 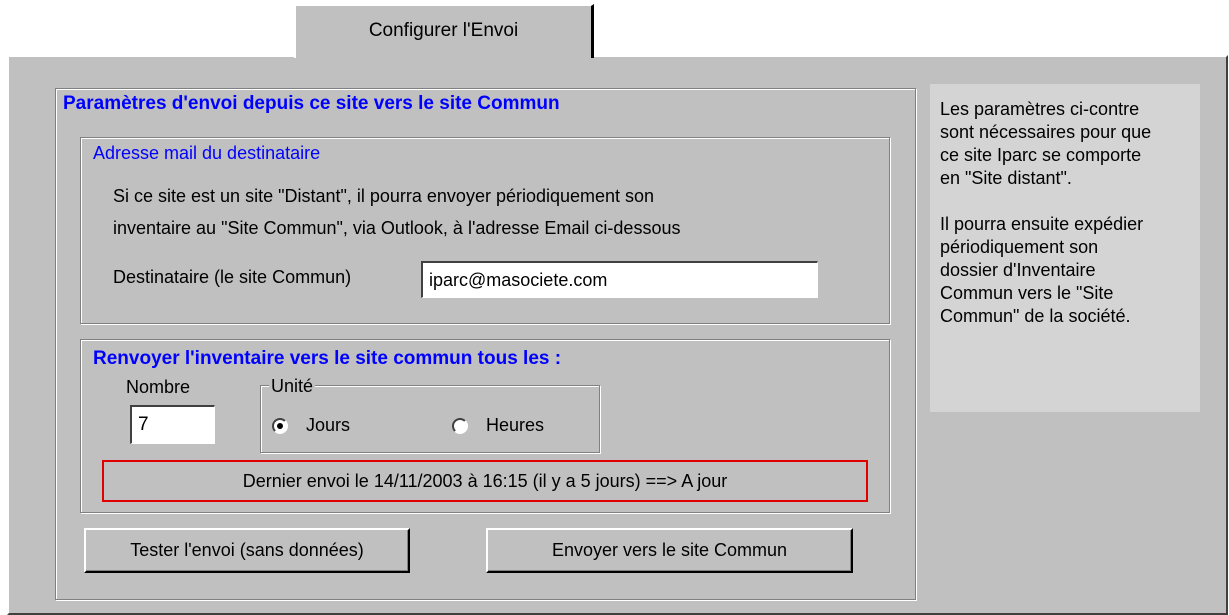 I want to click on tab-configurer-envoi: Configurer l'Envoi, so click(x=444, y=31).